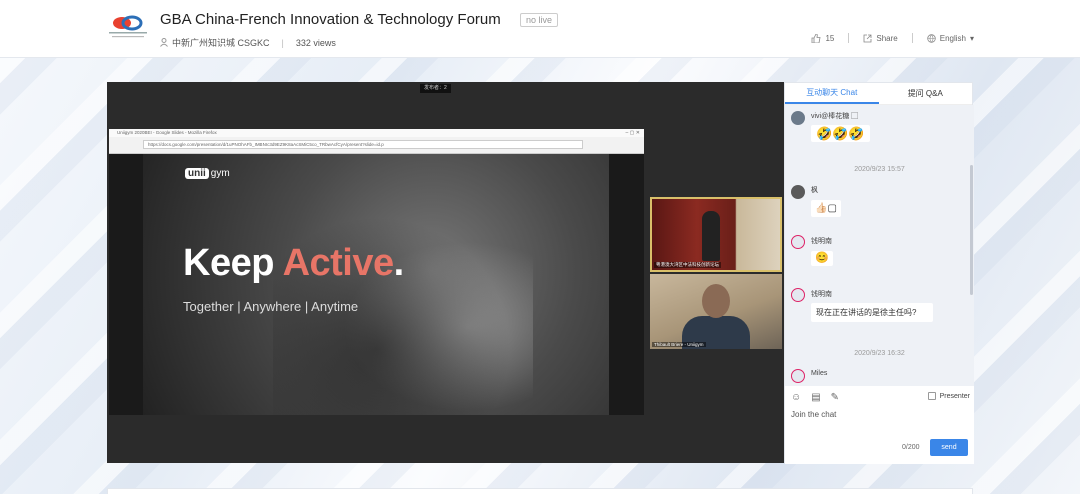 This screenshot has height=494, width=1080. What do you see at coordinates (271, 306) in the screenshot?
I see `slide-tagline: Together | Anywhere | Anytime` at bounding box center [271, 306].